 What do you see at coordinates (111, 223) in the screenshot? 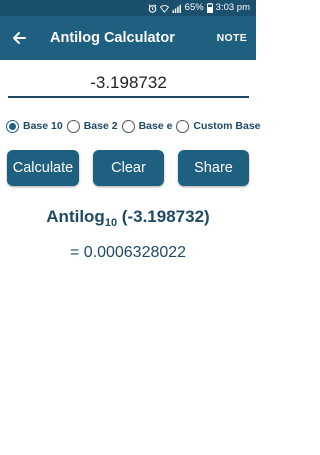
I see `result-base: 10` at bounding box center [111, 223].